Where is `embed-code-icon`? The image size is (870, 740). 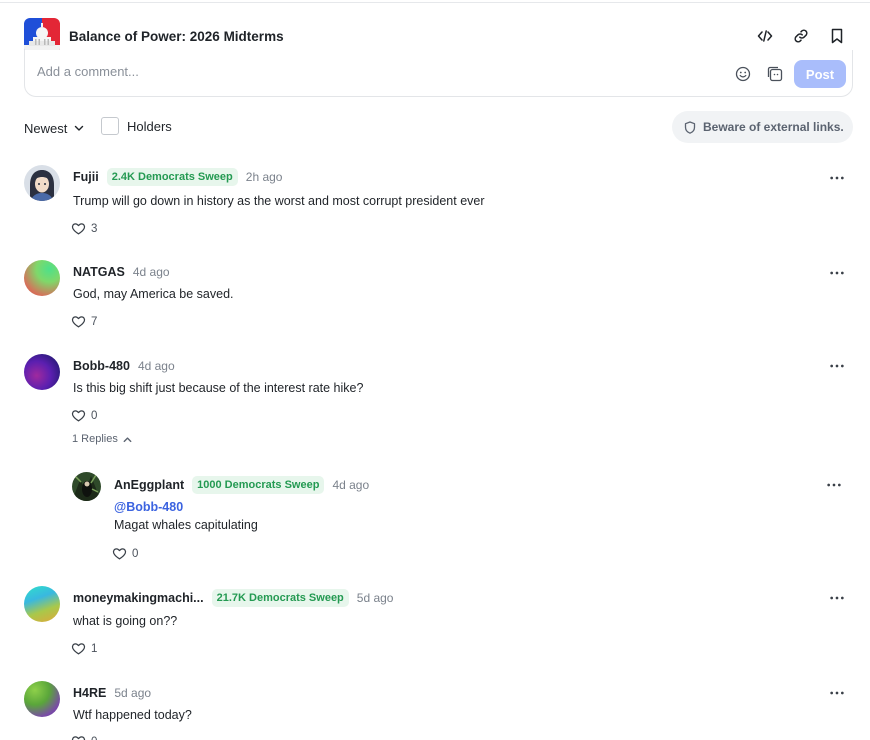
embed-code-icon is located at coordinates (765, 36).